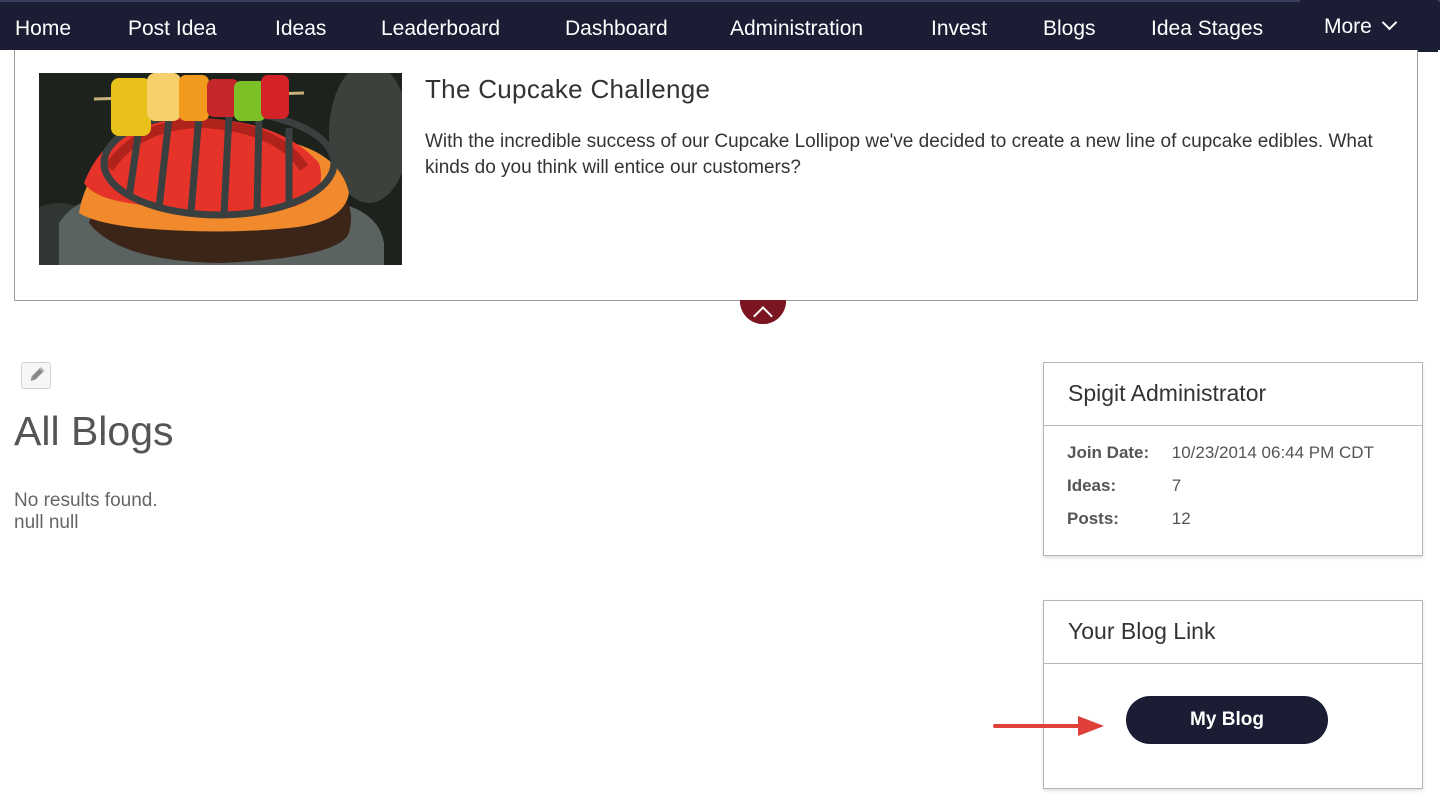 The height and width of the screenshot is (806, 1440). What do you see at coordinates (94, 431) in the screenshot?
I see `page-title: All Blogs` at bounding box center [94, 431].